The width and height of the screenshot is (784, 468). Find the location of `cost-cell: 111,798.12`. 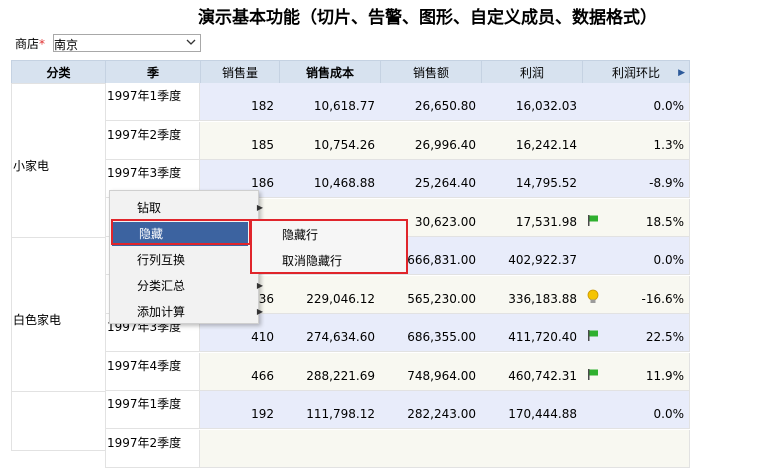

cost-cell: 111,798.12 is located at coordinates (330, 410).